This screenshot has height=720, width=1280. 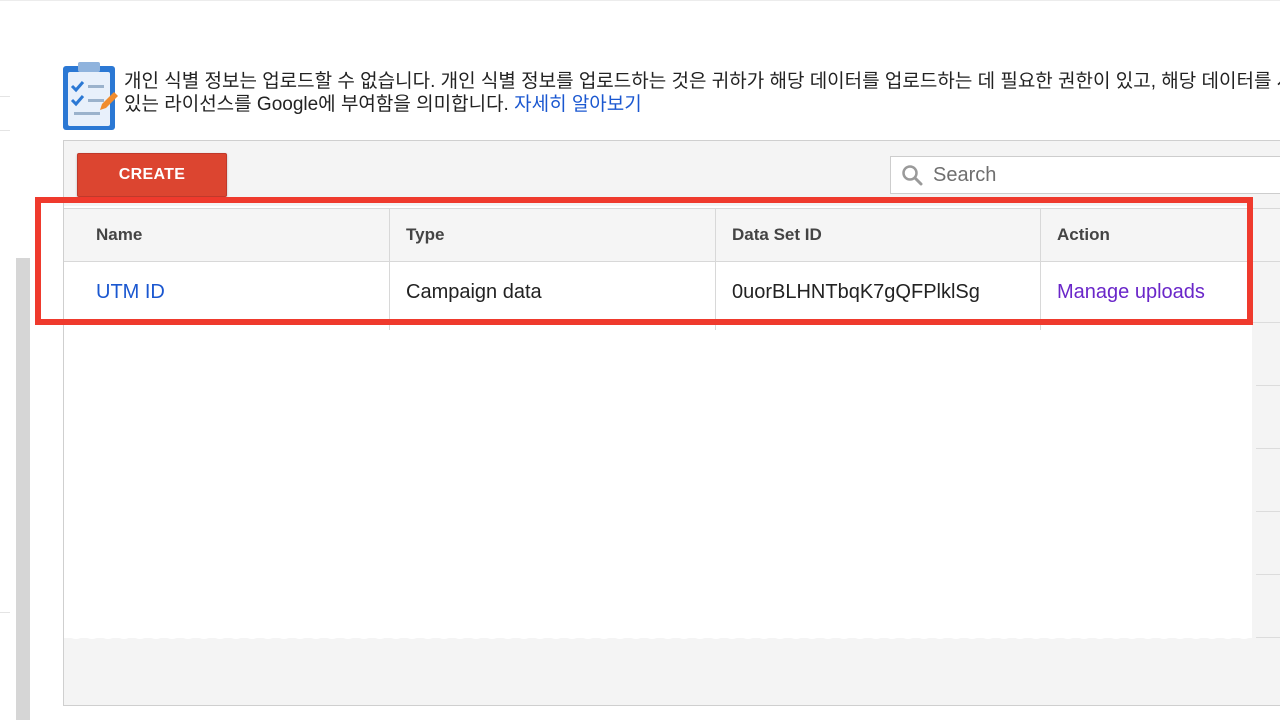 I want to click on row-divider, so click(x=672, y=322).